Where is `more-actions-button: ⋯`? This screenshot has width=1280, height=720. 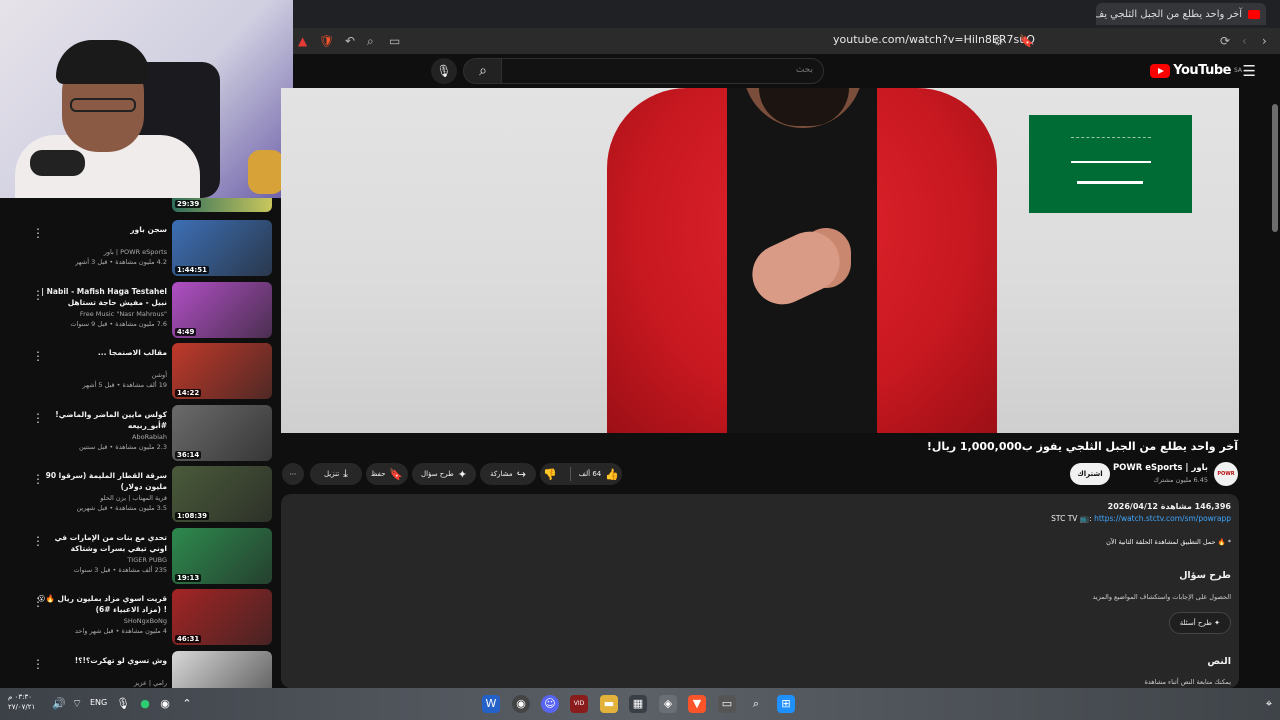 more-actions-button: ⋯ is located at coordinates (293, 474).